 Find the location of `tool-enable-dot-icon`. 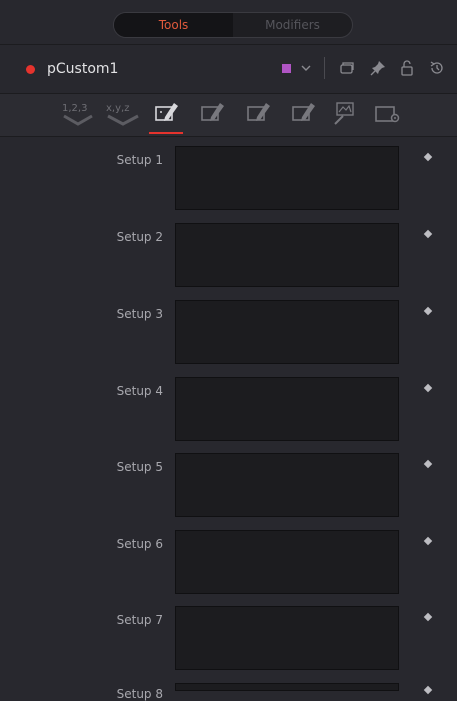

tool-enable-dot-icon is located at coordinates (30, 69).